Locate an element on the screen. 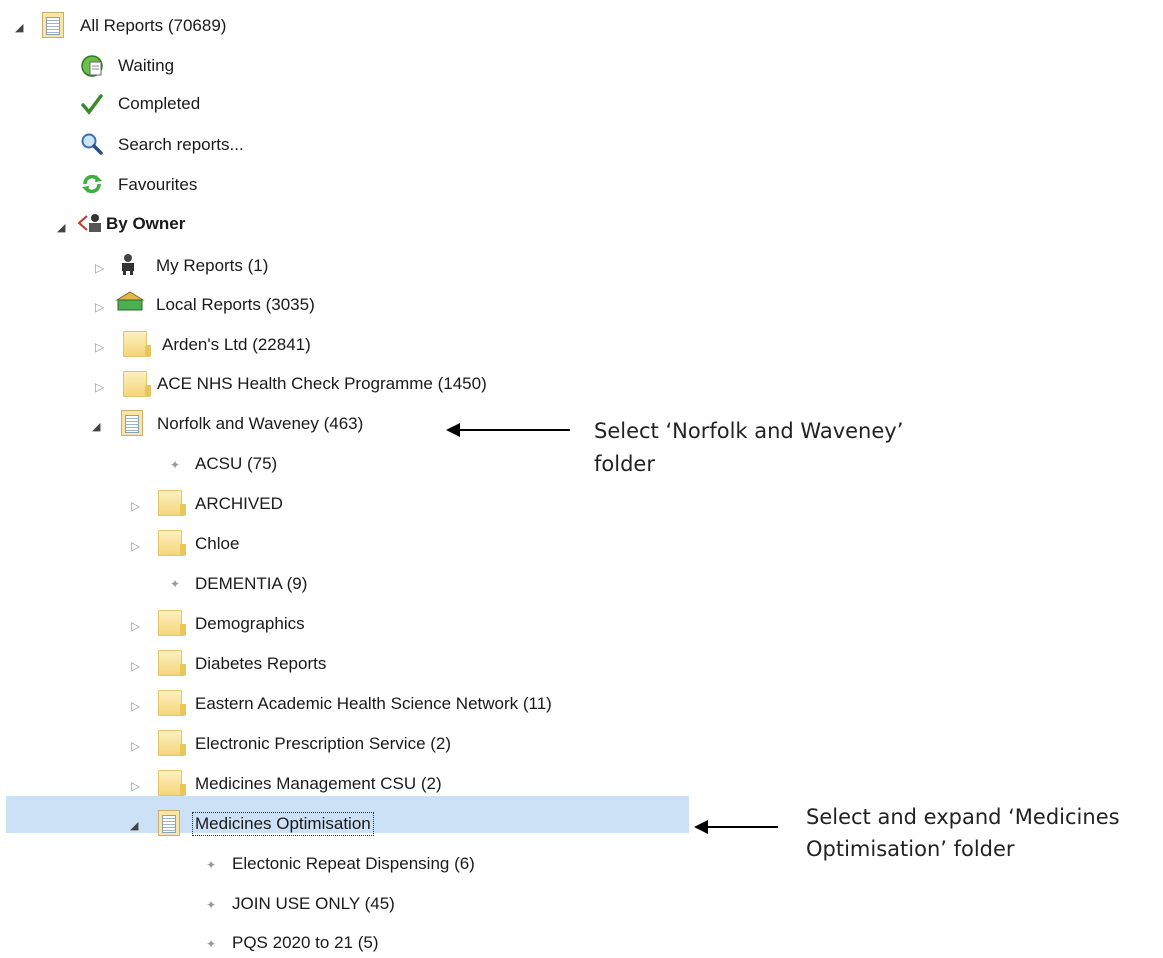 The height and width of the screenshot is (958, 1163). local-building-icon is located at coordinates (130, 301).